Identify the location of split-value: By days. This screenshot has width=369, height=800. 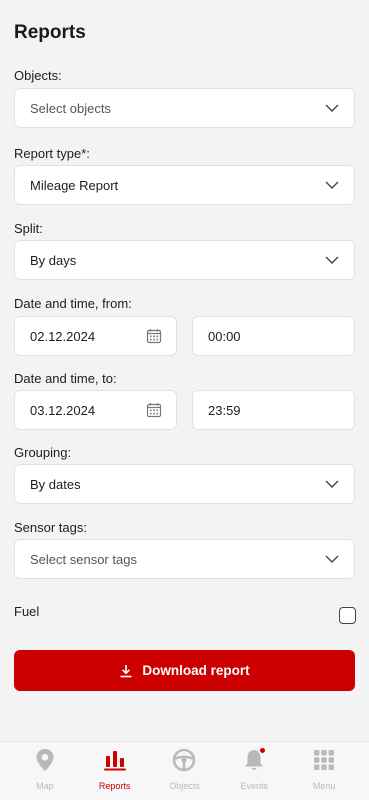
(53, 260).